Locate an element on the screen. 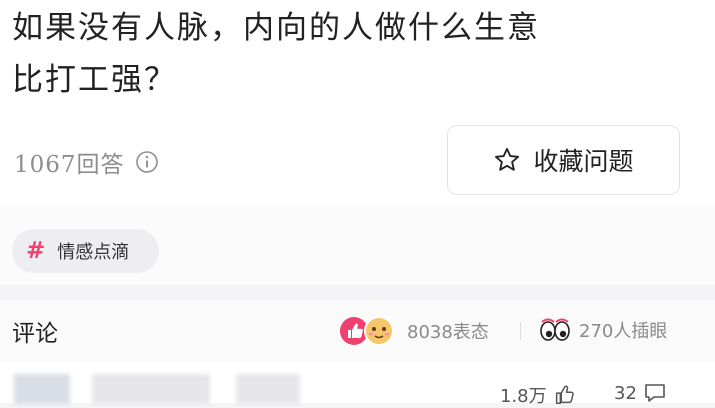 The image size is (715, 408). star-icon is located at coordinates (507, 159).